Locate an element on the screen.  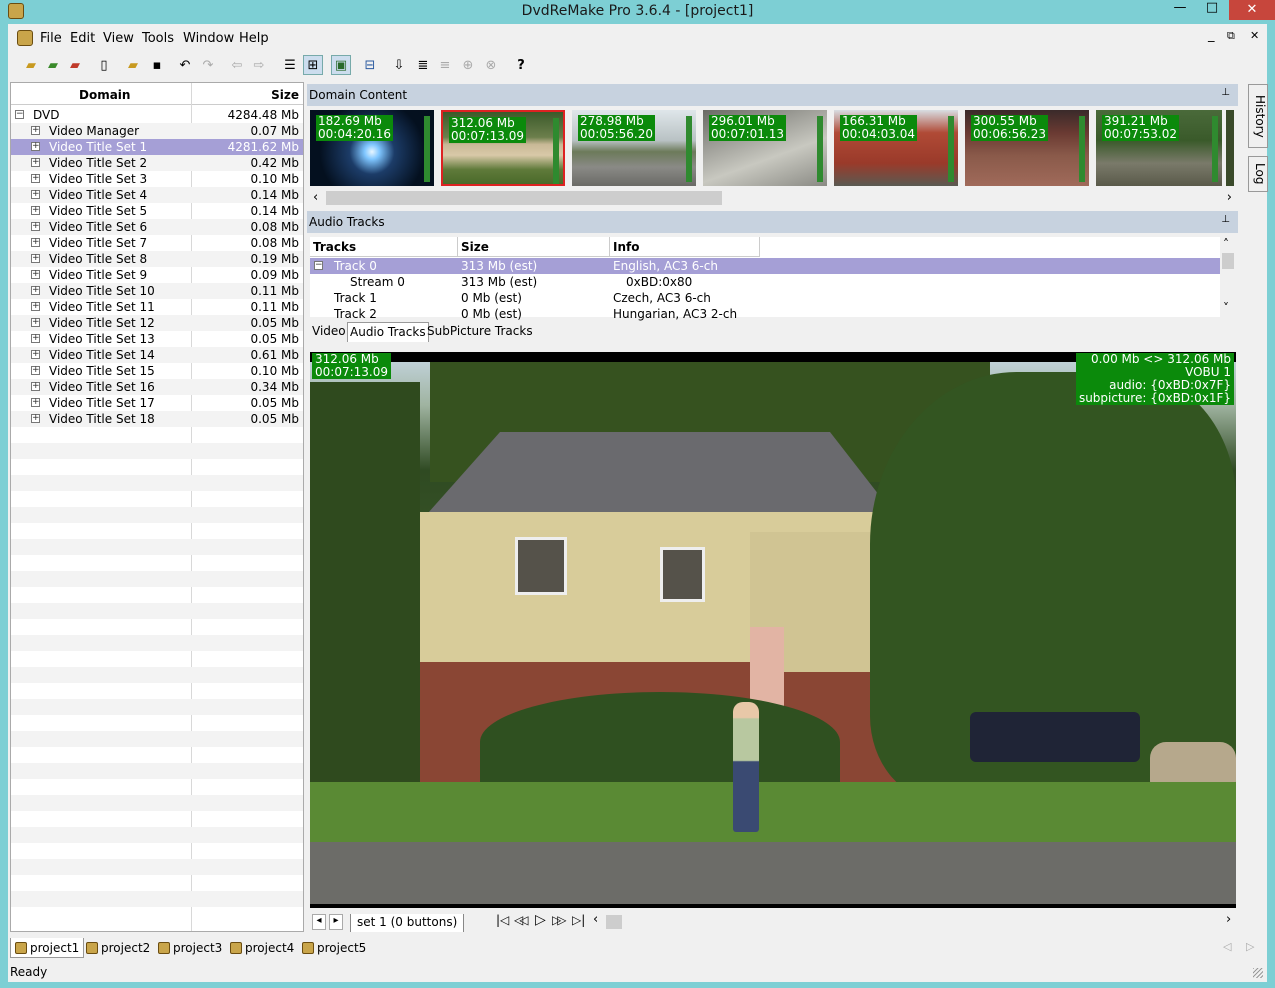
tree-row: + Video Title Set 8 0.19 Mb is located at coordinates (157, 259).